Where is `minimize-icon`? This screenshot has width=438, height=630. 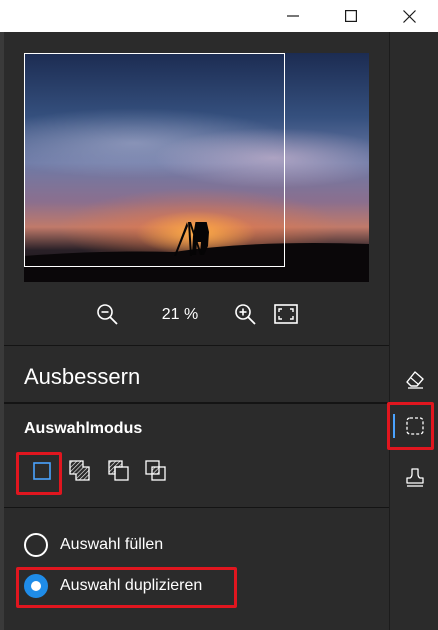
minimize-icon is located at coordinates (293, 16).